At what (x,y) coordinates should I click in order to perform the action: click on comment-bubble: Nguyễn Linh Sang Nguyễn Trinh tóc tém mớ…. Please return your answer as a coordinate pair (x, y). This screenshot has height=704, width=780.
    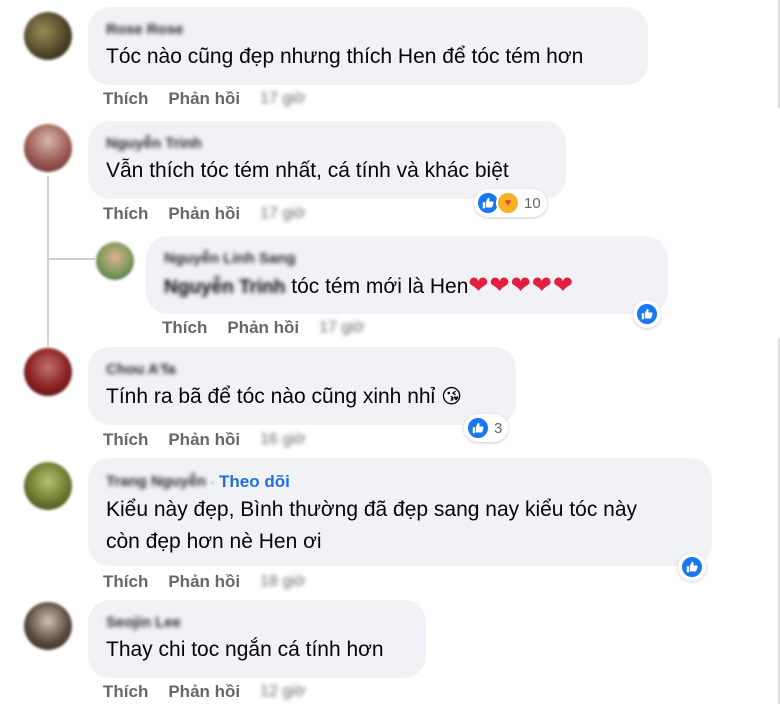
    Looking at the image, I should click on (407, 275).